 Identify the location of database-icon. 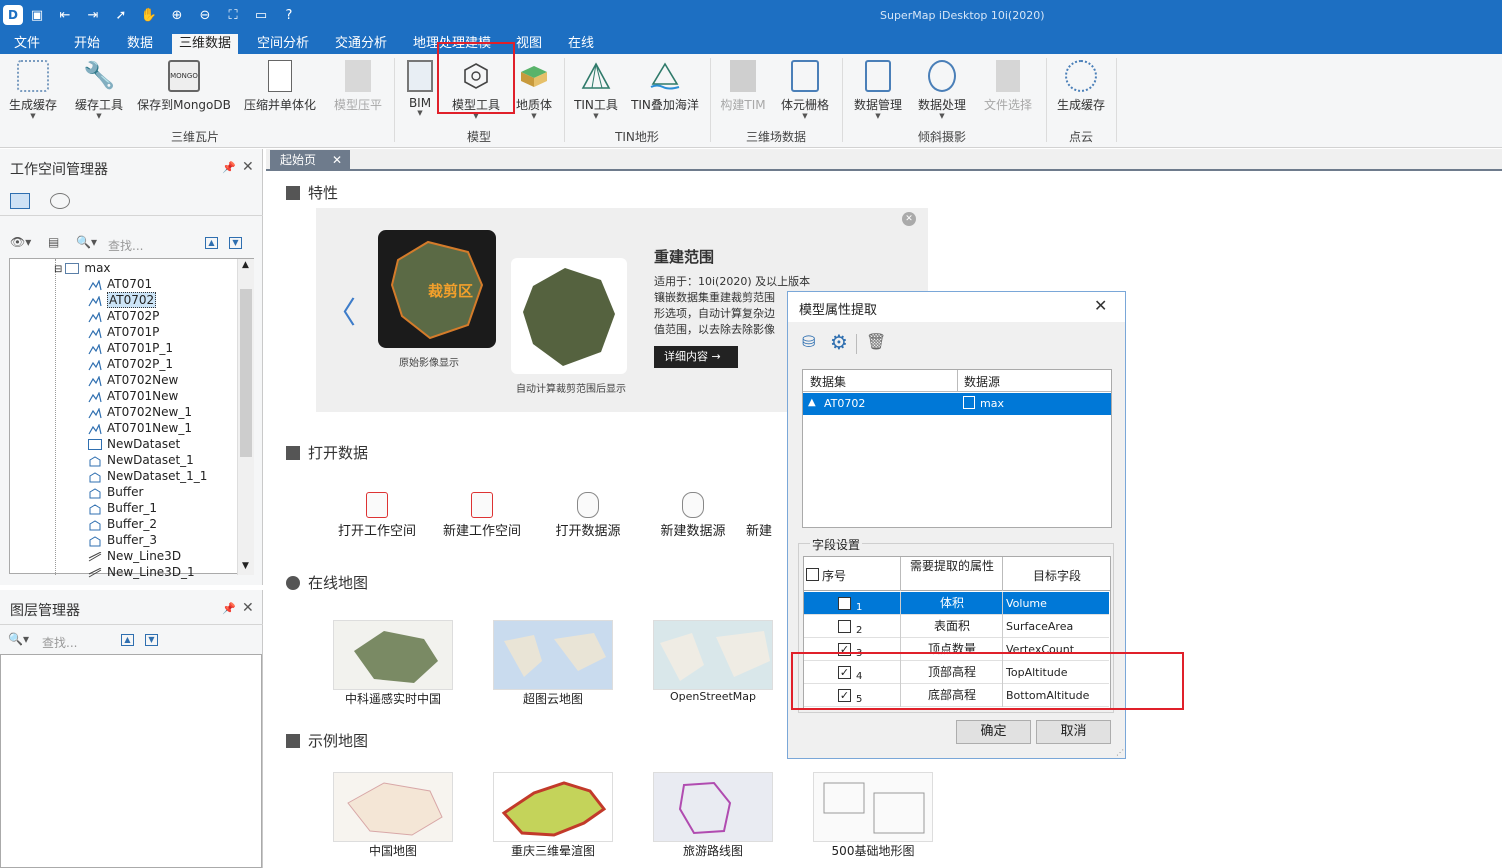
(60, 201).